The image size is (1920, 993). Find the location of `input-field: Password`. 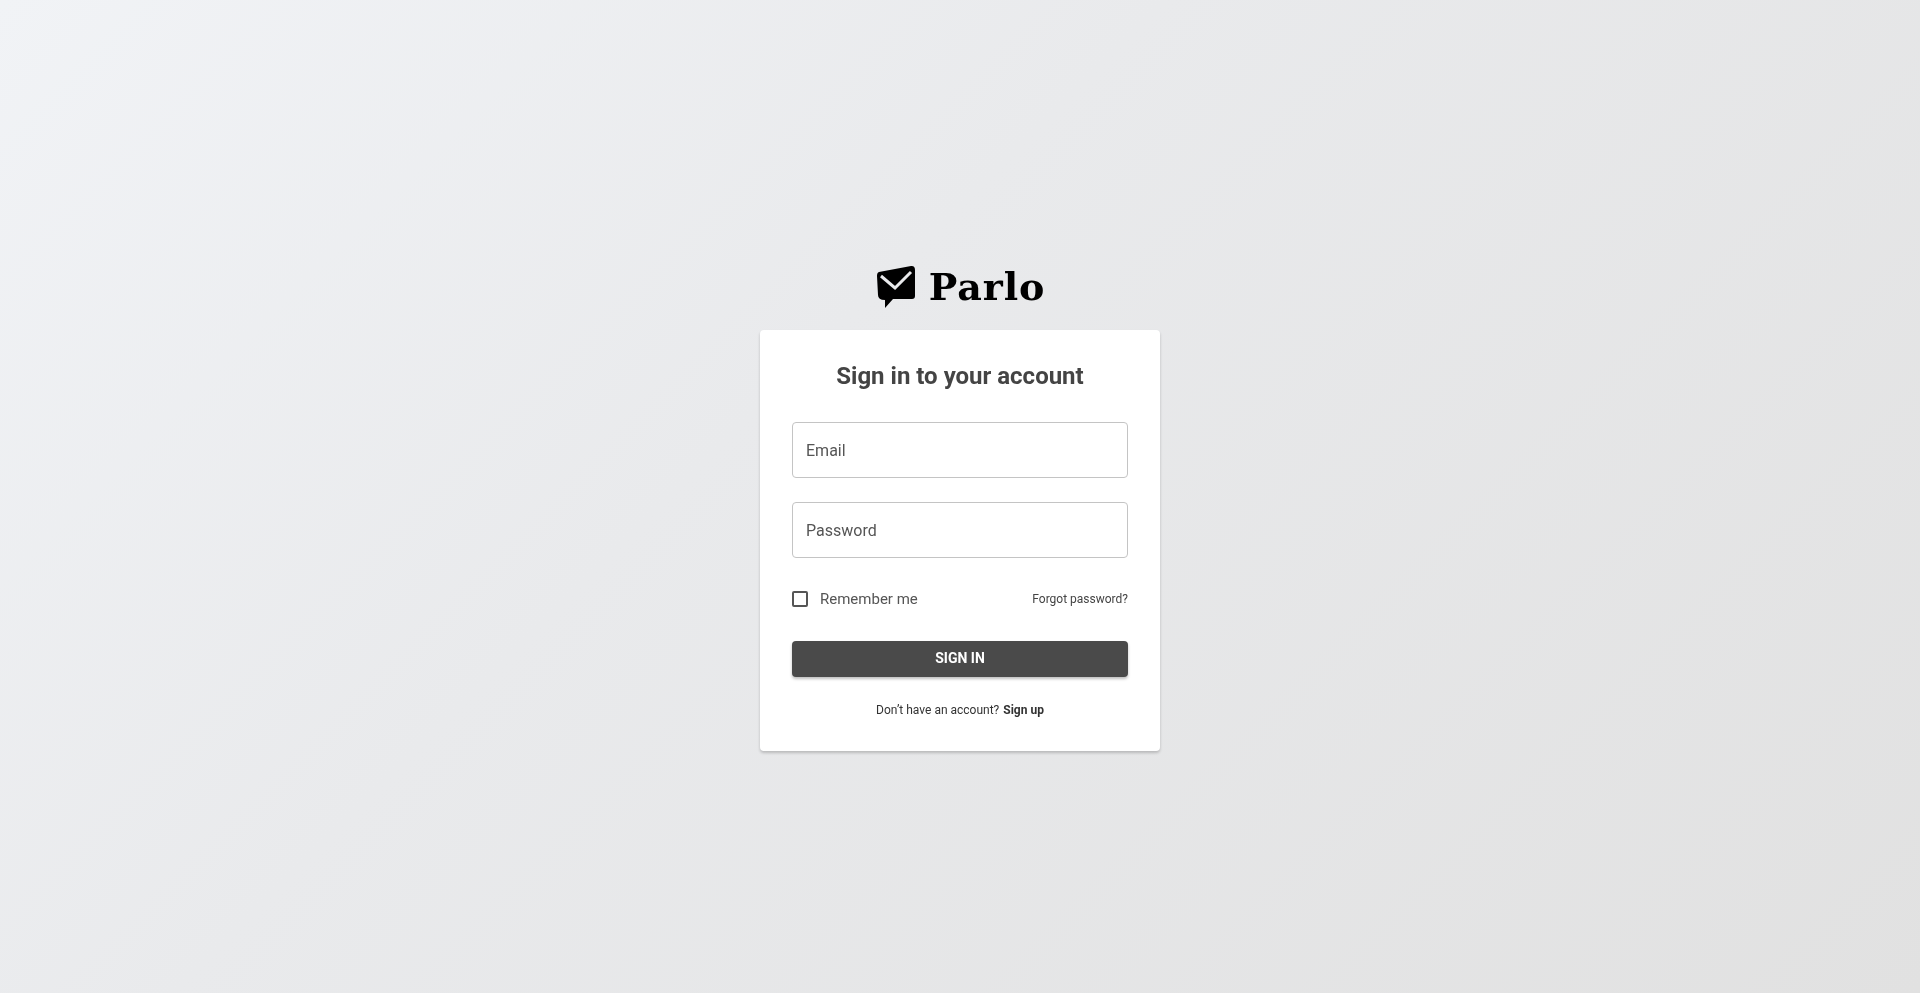

input-field: Password is located at coordinates (960, 530).